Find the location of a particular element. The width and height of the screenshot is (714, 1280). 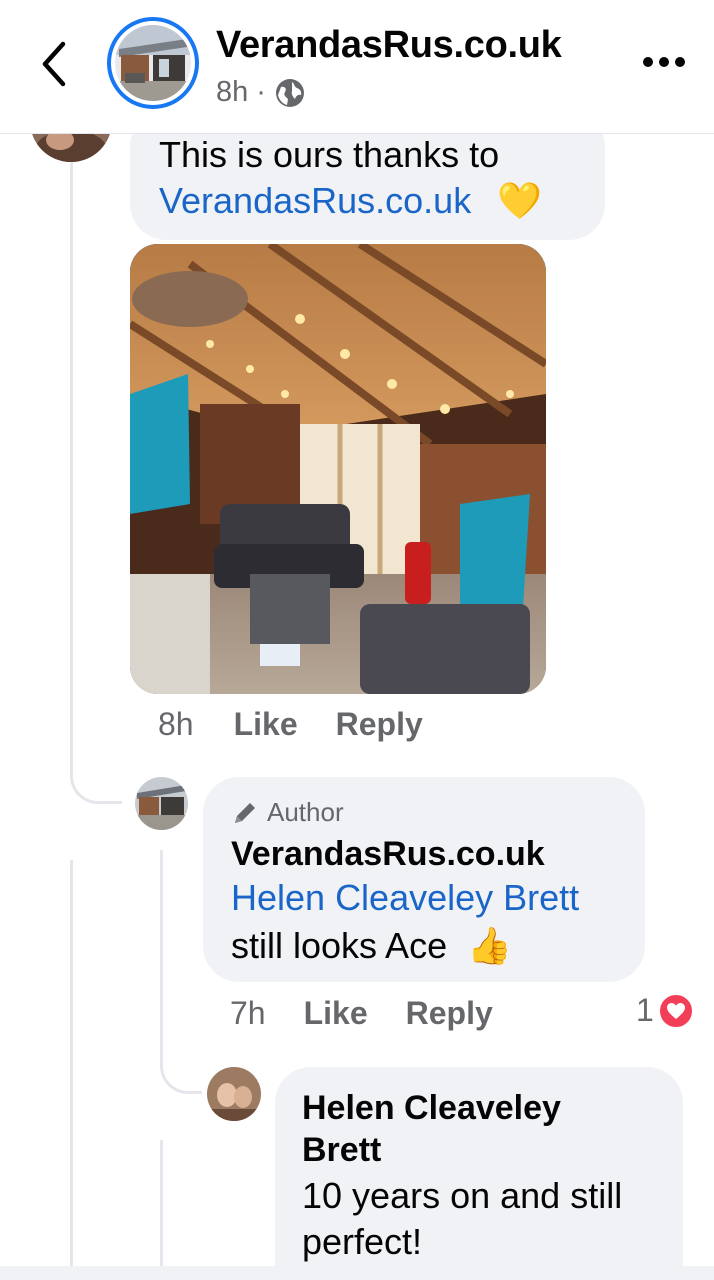

reply-button: Reply is located at coordinates (379, 724).